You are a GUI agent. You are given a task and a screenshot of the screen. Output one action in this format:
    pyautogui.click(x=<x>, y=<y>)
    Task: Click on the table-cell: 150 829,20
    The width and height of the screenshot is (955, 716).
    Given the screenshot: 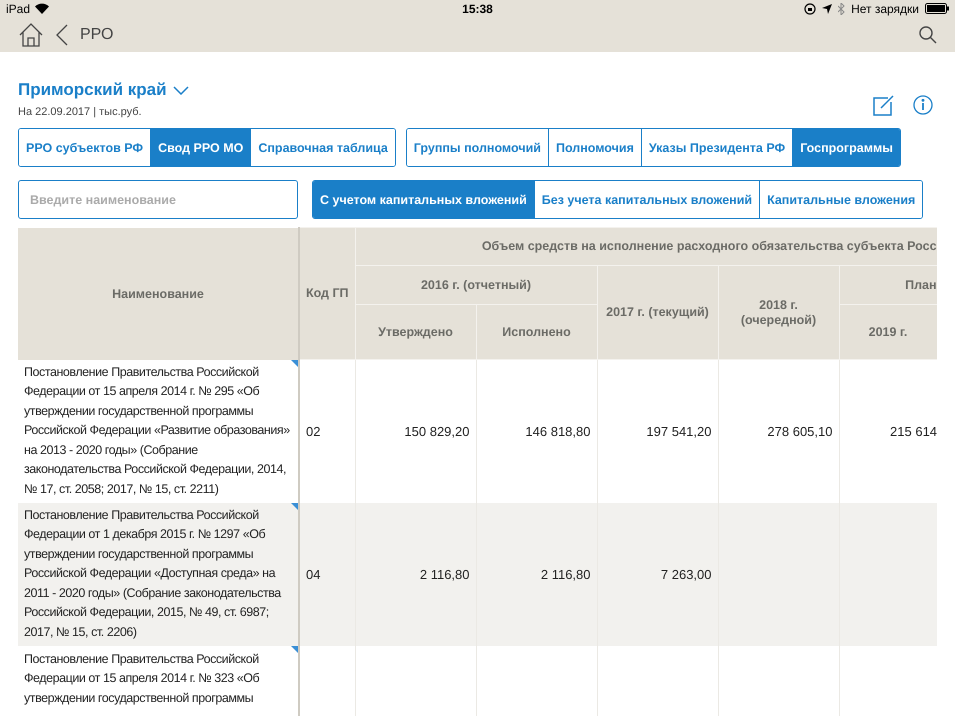 What is the action you would take?
    pyautogui.click(x=437, y=431)
    